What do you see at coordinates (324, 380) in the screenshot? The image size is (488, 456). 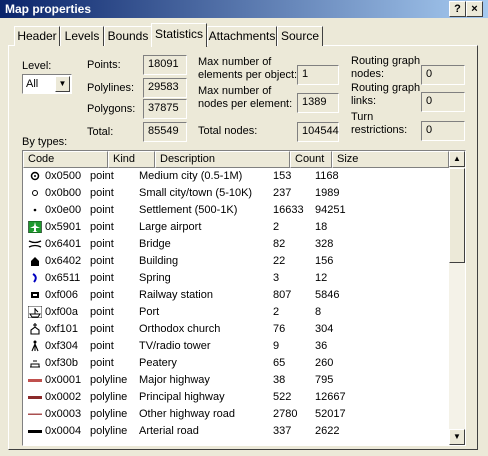 I see `row-size: 795` at bounding box center [324, 380].